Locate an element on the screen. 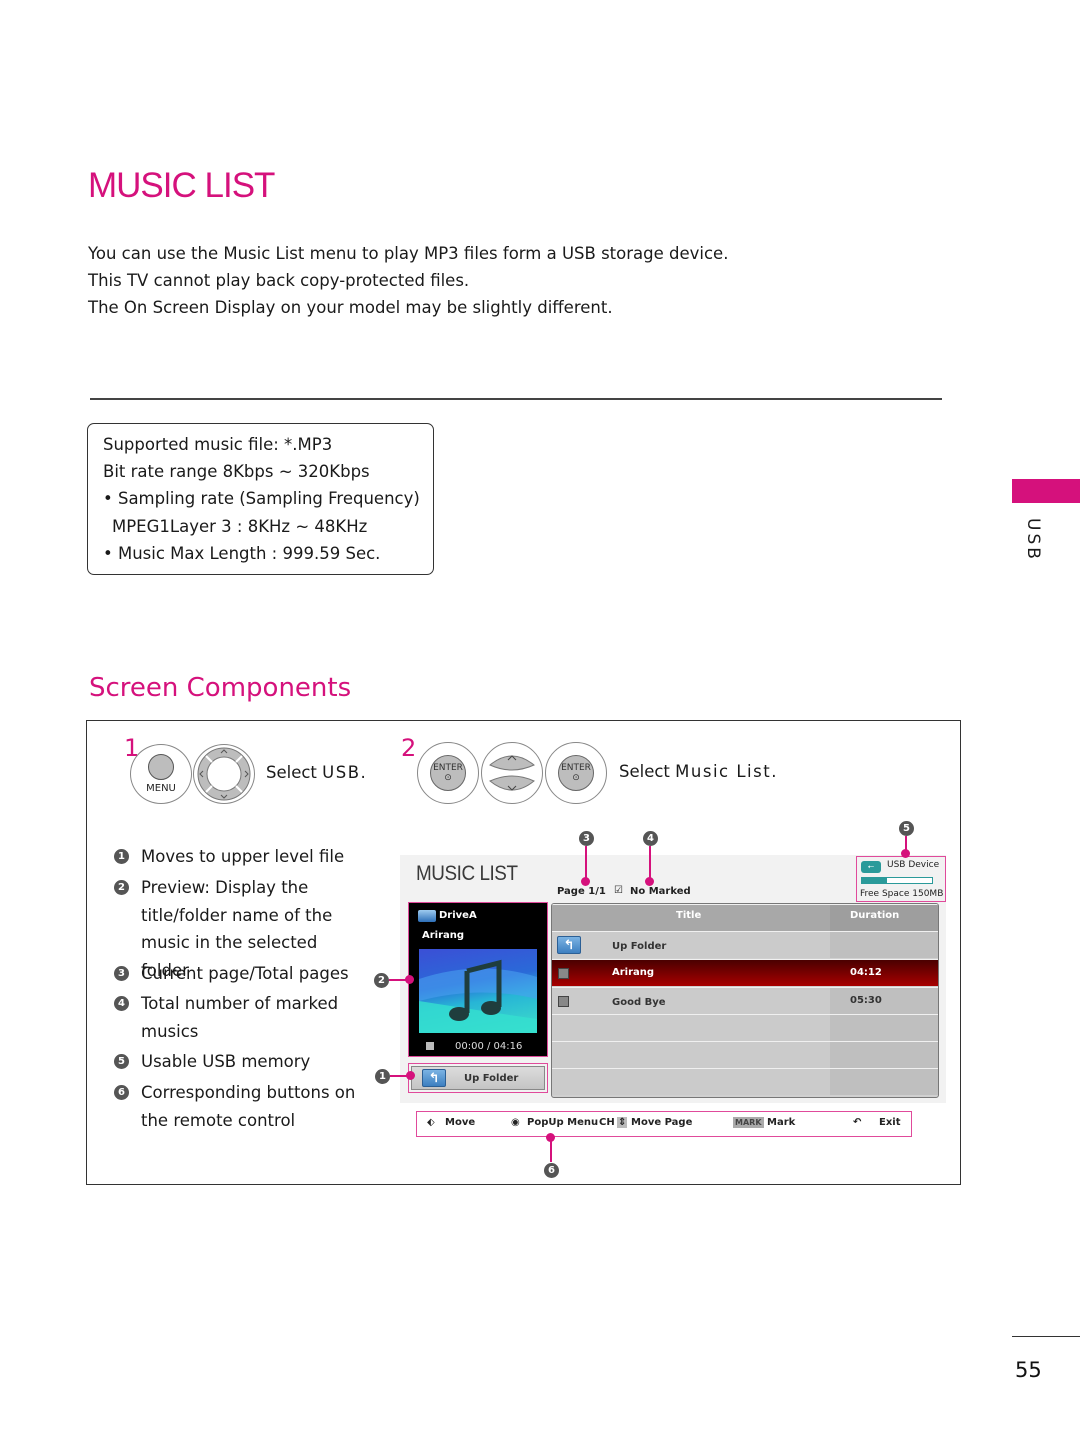 The width and height of the screenshot is (1080, 1439). spec-line: • Music Max Length : 999.59 Sec. is located at coordinates (242, 553).